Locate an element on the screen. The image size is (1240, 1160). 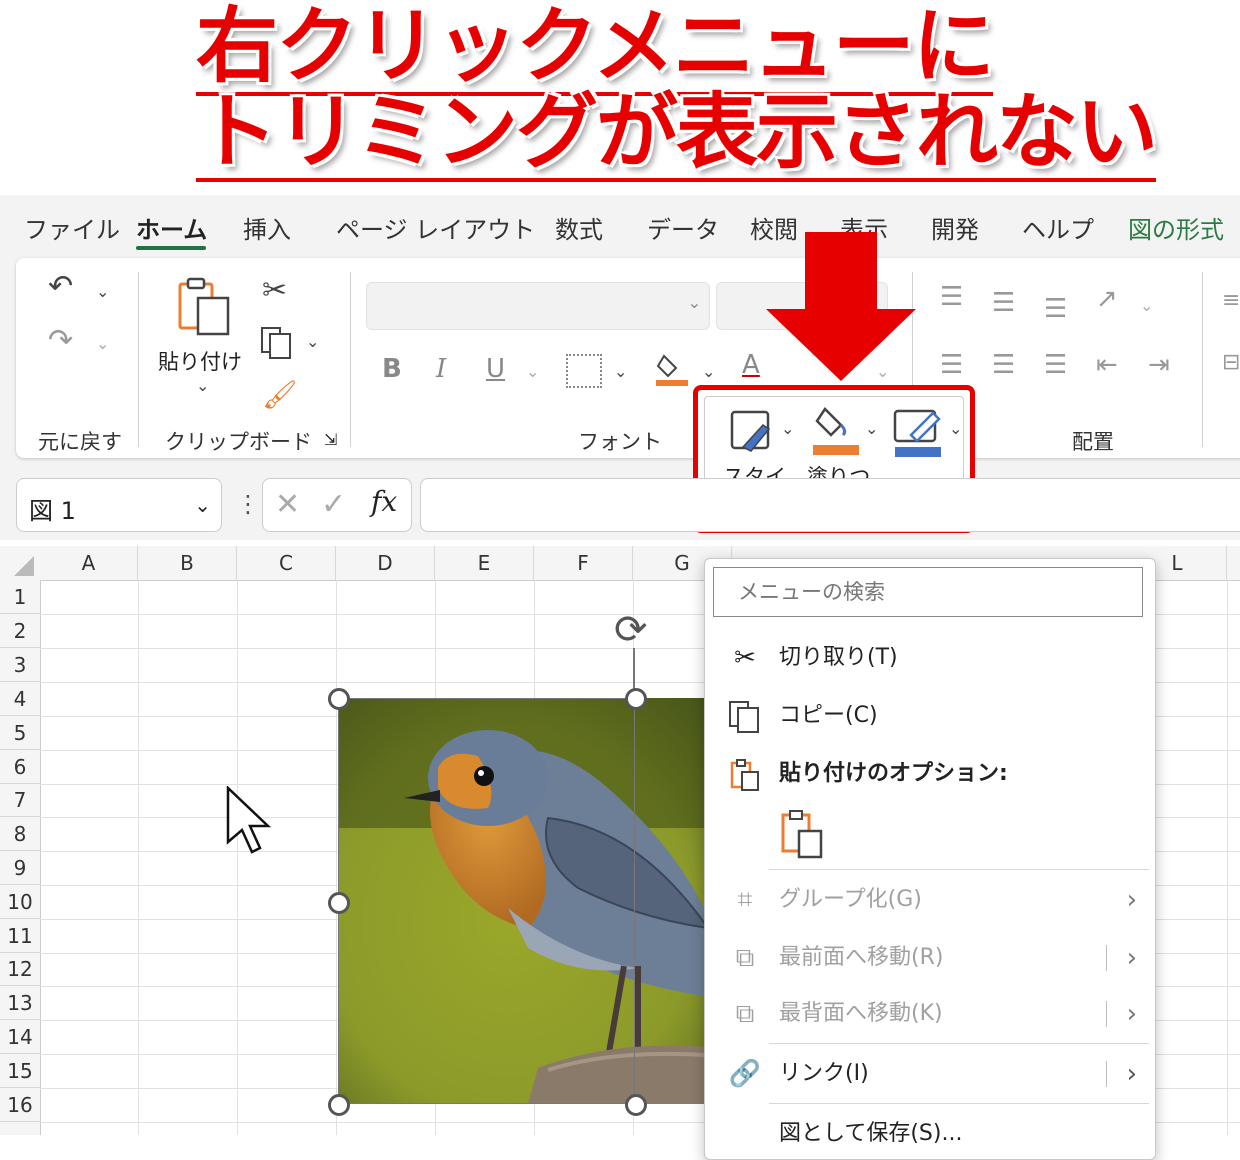
underline-button: U is located at coordinates (495, 369).